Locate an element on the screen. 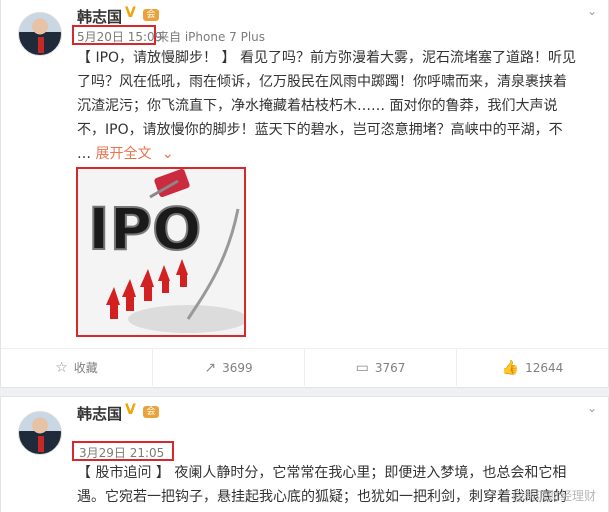 This screenshot has height=512, width=609. thumbs-up-icon: 👍 is located at coordinates (510, 367).